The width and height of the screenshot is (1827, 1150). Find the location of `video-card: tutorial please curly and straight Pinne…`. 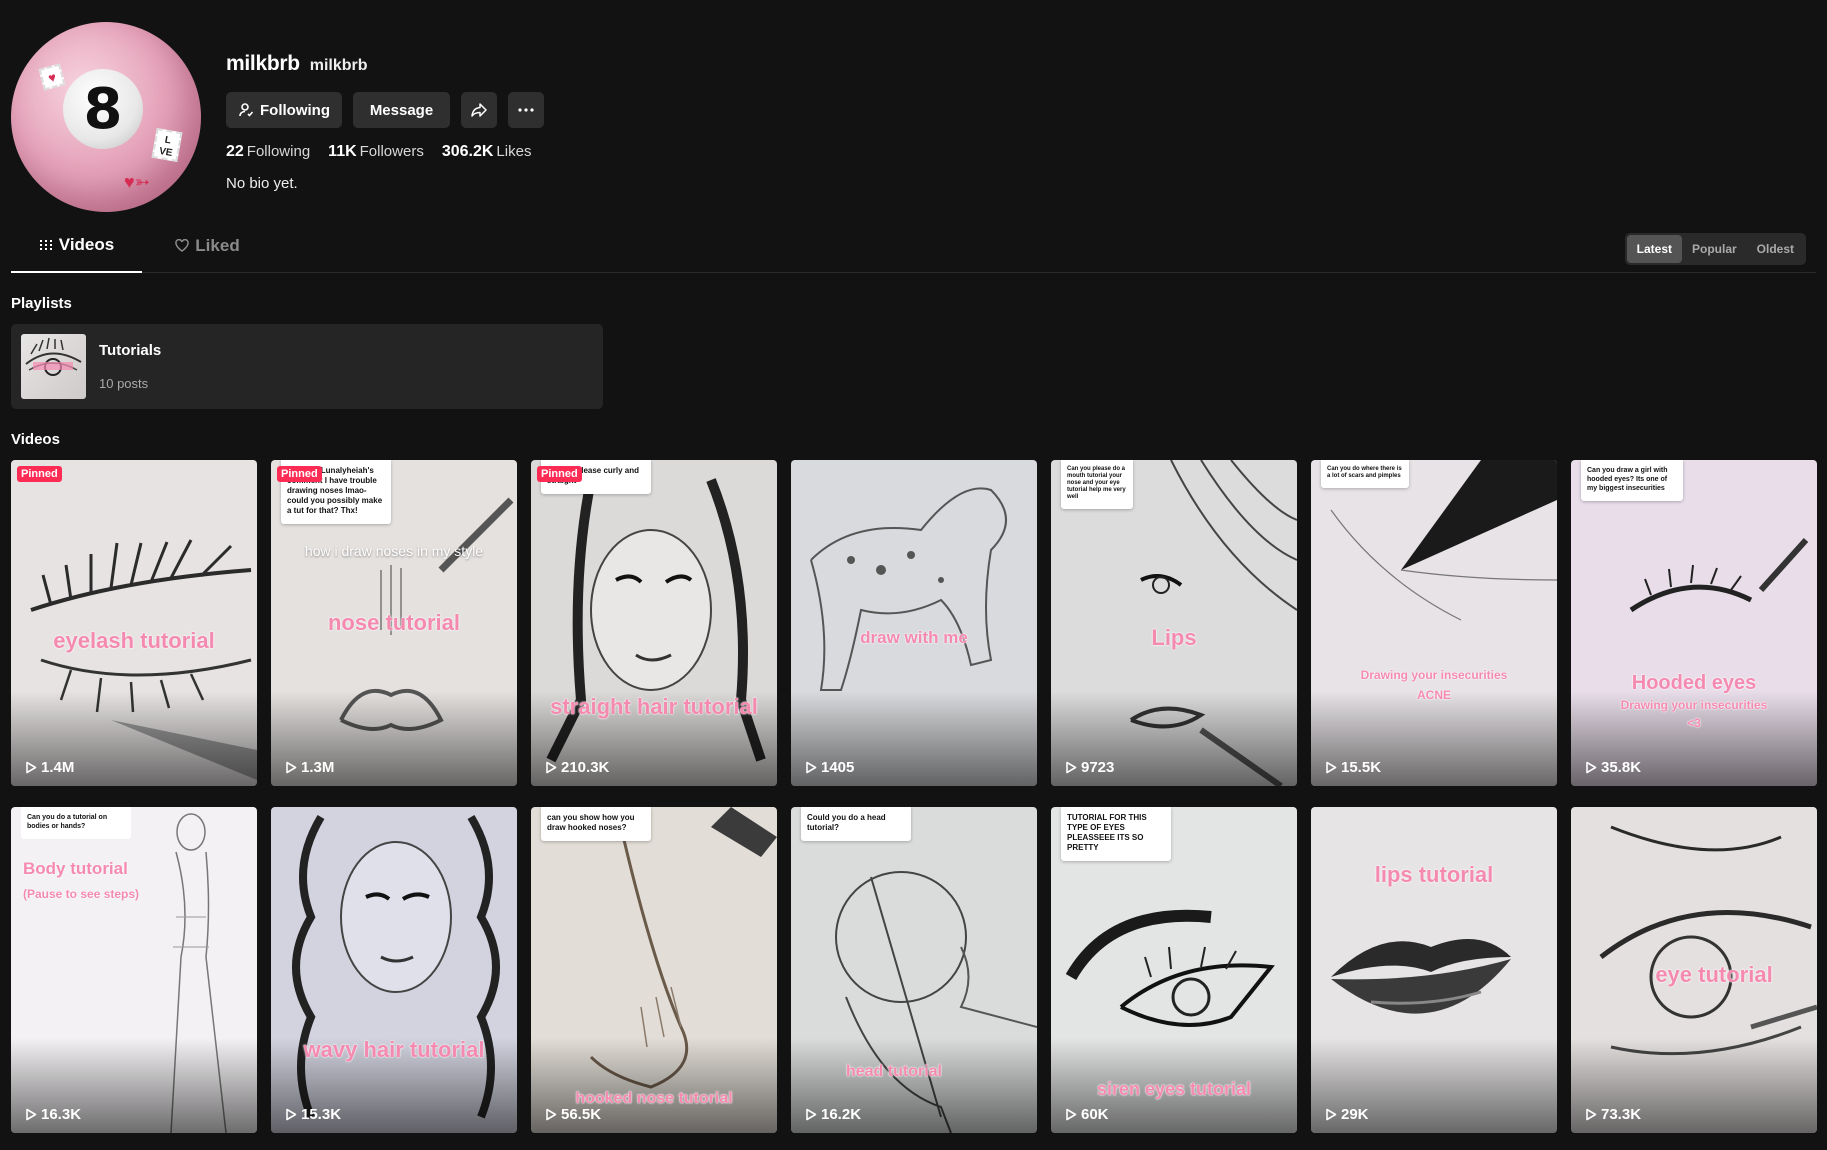

video-card: tutorial please curly and straight Pinne… is located at coordinates (654, 623).